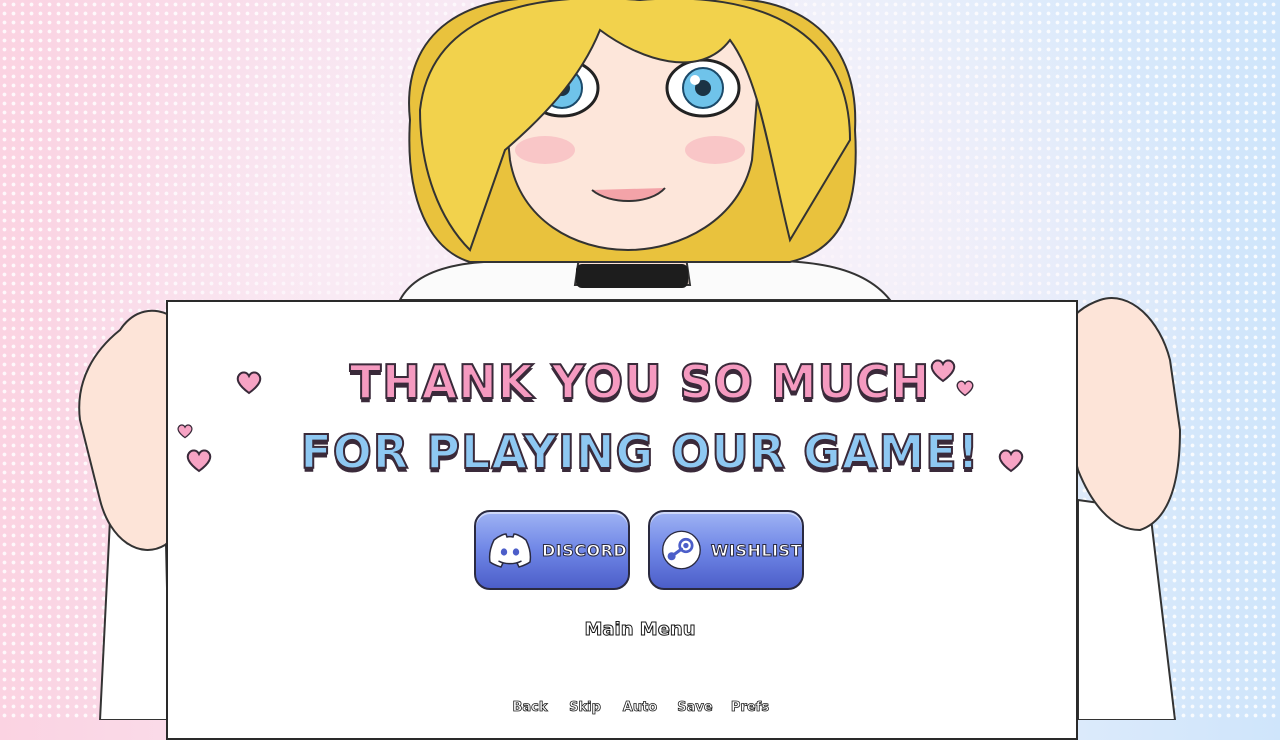  I want to click on quick-back-button: Back, so click(530, 708).